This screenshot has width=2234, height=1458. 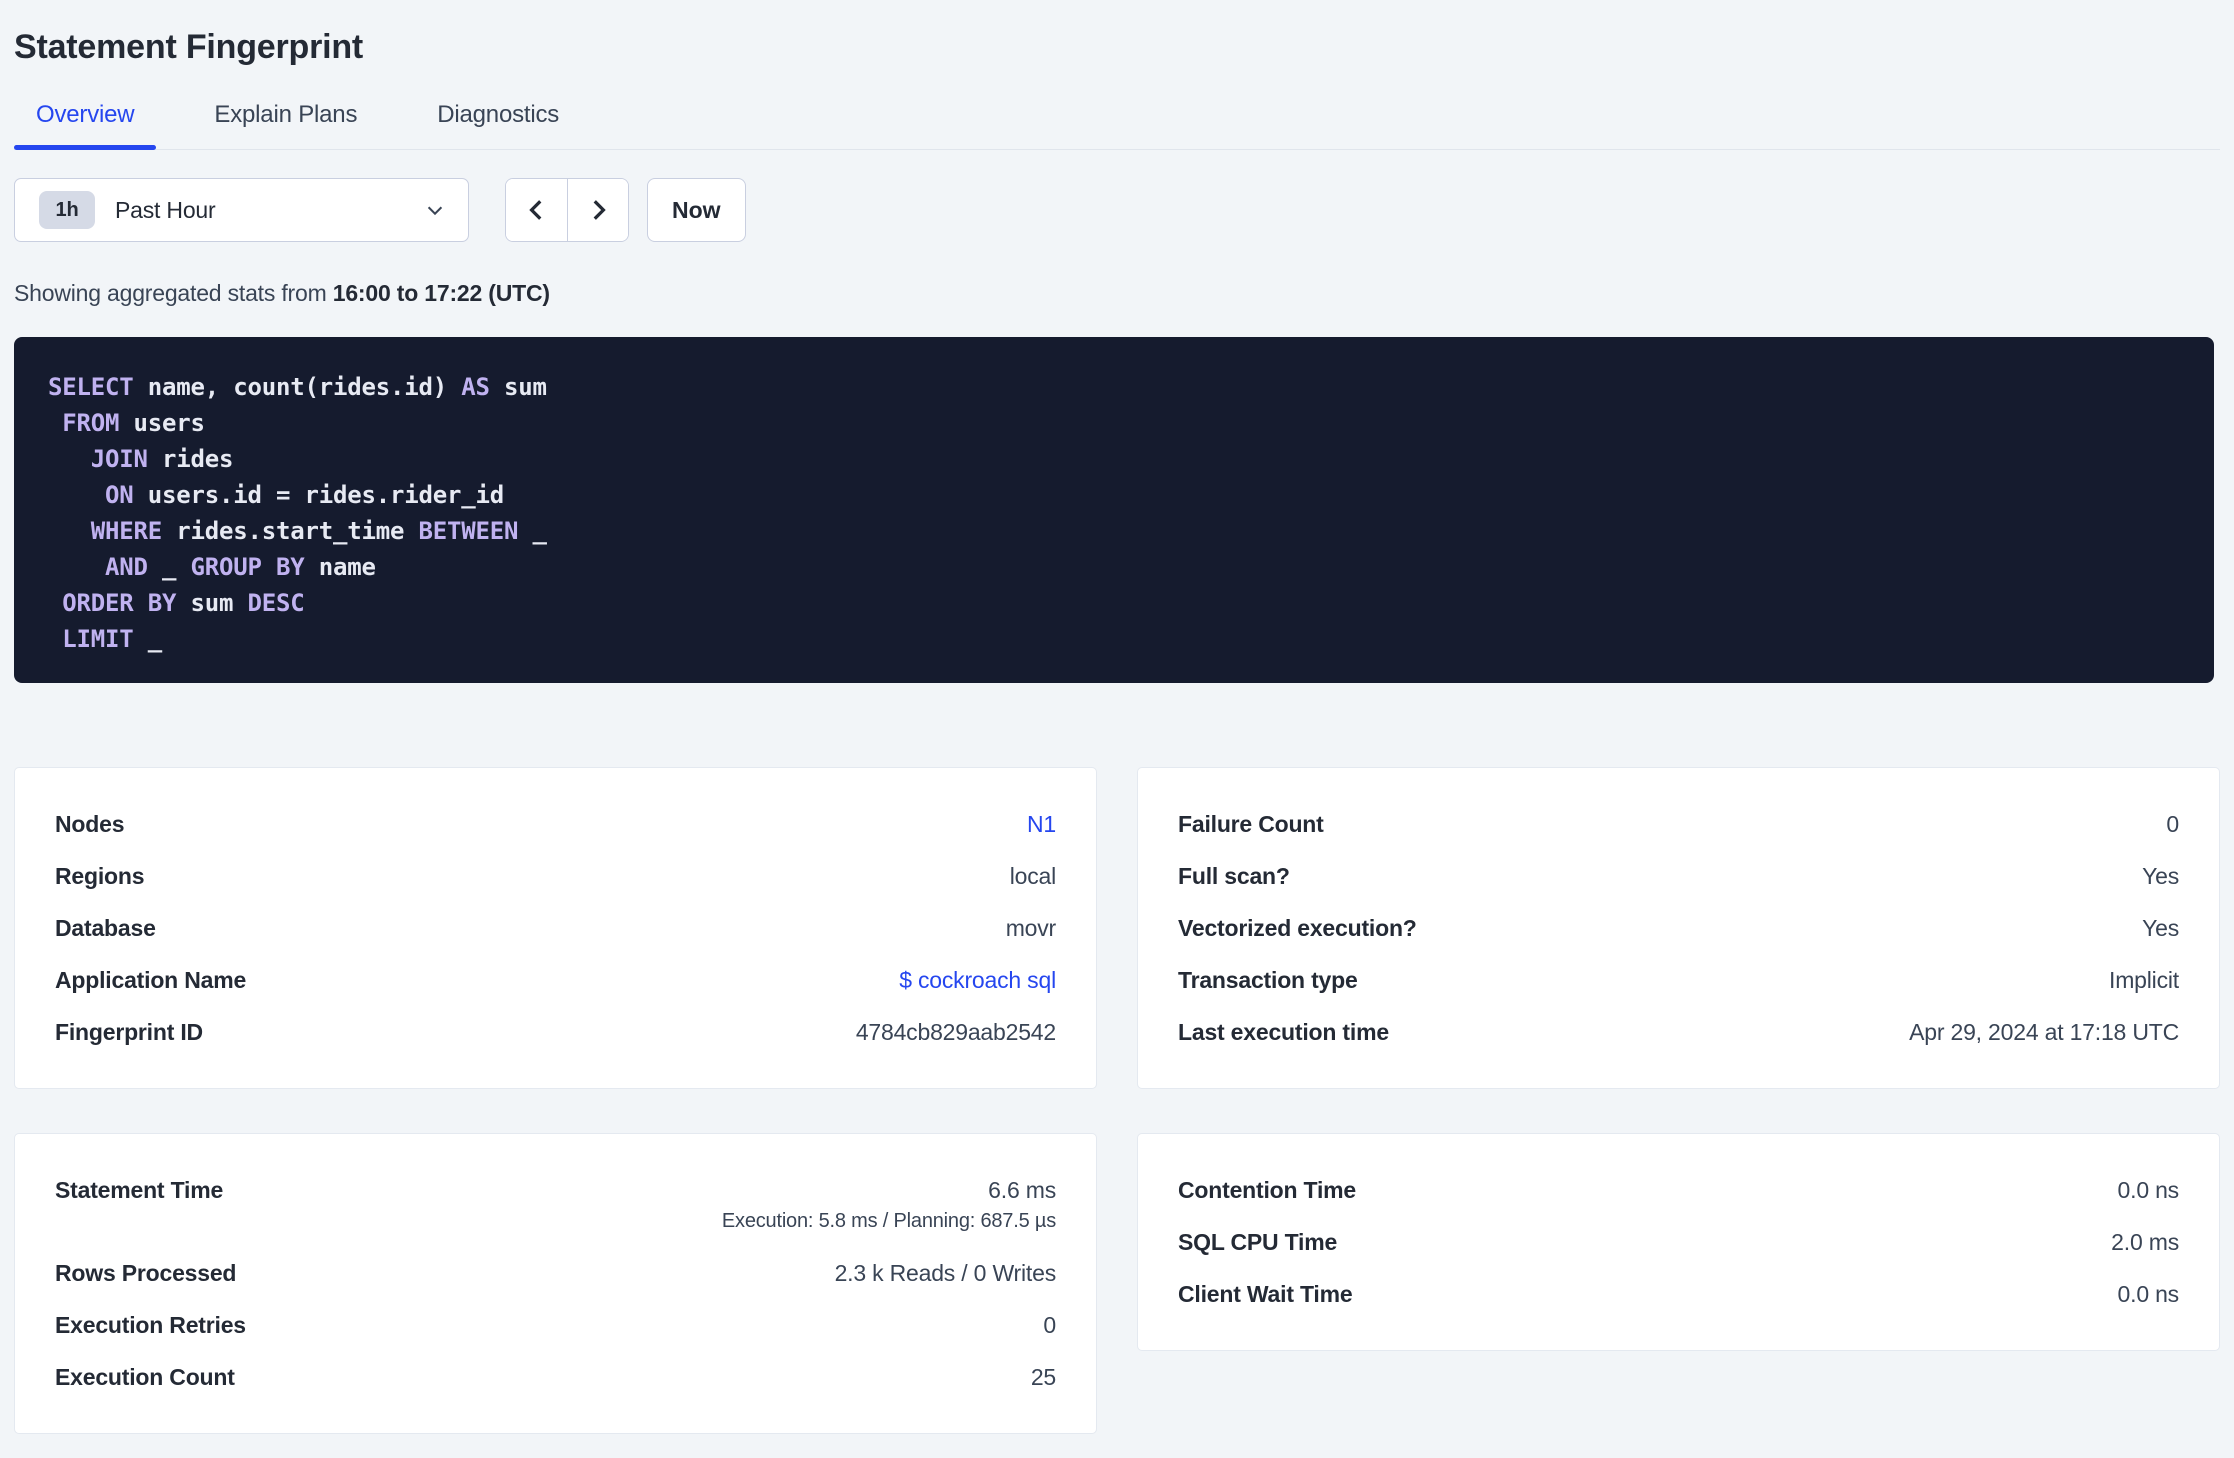 What do you see at coordinates (555, 1032) in the screenshot?
I see `card-row: Fingerprint ID 4784cb829aab2542` at bounding box center [555, 1032].